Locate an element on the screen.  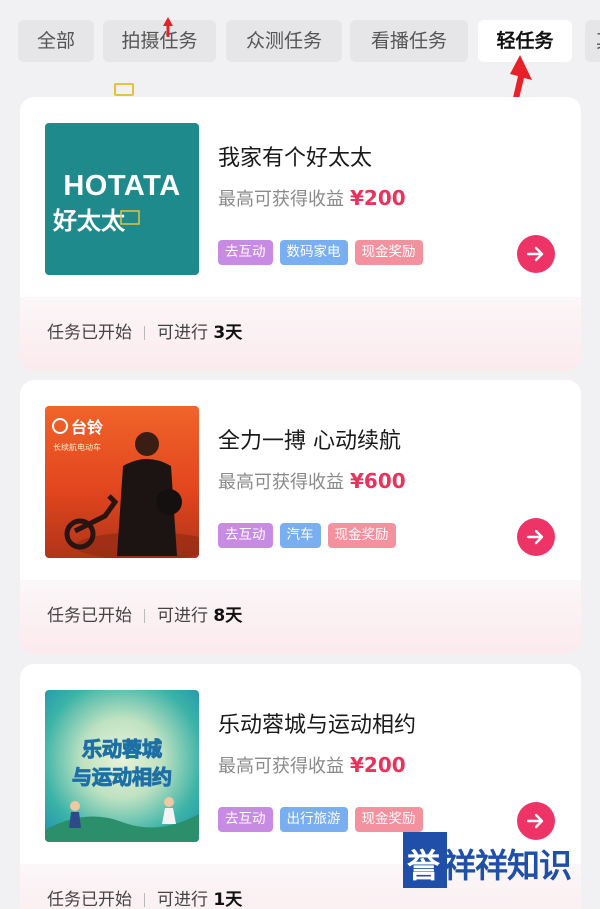
tag-list: 去互动 数码家电 现金奖励 is located at coordinates (320, 252).